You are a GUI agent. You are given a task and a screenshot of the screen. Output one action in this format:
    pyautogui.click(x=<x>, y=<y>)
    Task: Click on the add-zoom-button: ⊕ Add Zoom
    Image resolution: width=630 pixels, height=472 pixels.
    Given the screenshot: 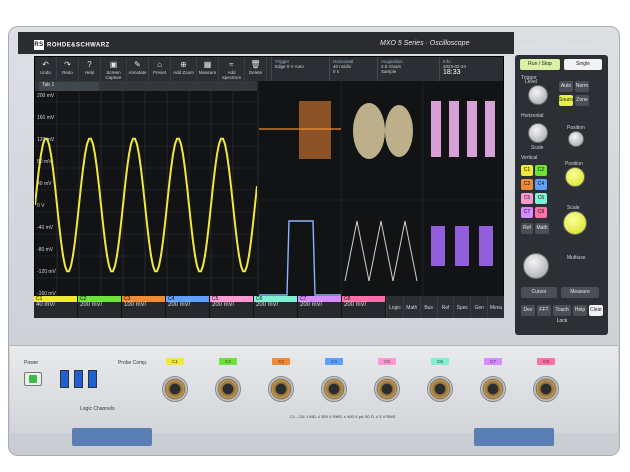 What is the action you would take?
    pyautogui.click(x=184, y=69)
    